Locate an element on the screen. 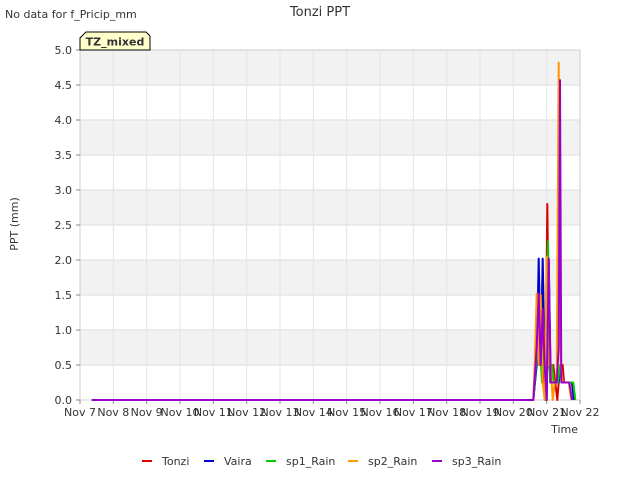  y-tick-label: 4.5 is located at coordinates (64, 85).